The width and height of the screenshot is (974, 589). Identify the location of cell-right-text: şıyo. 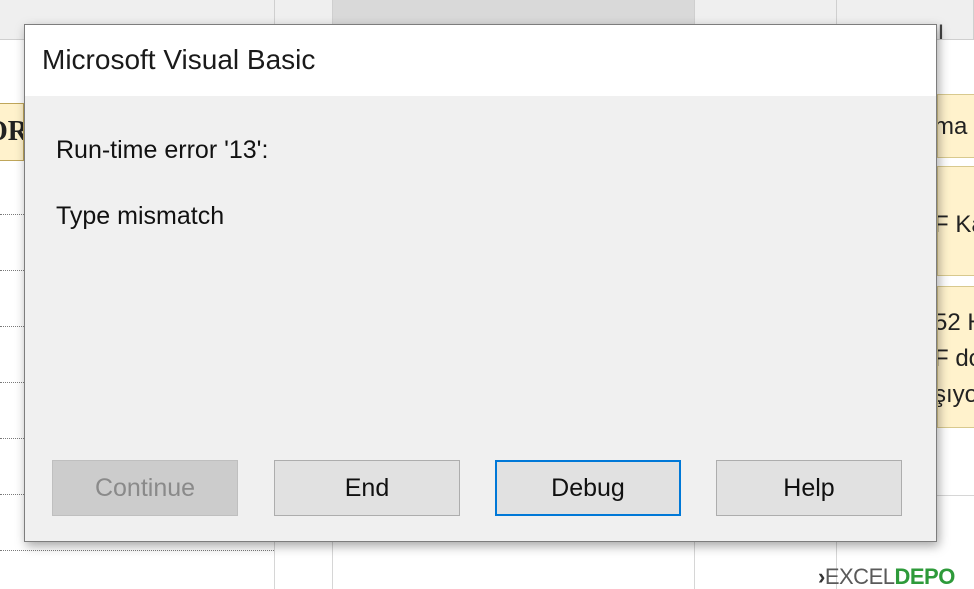
(956, 394).